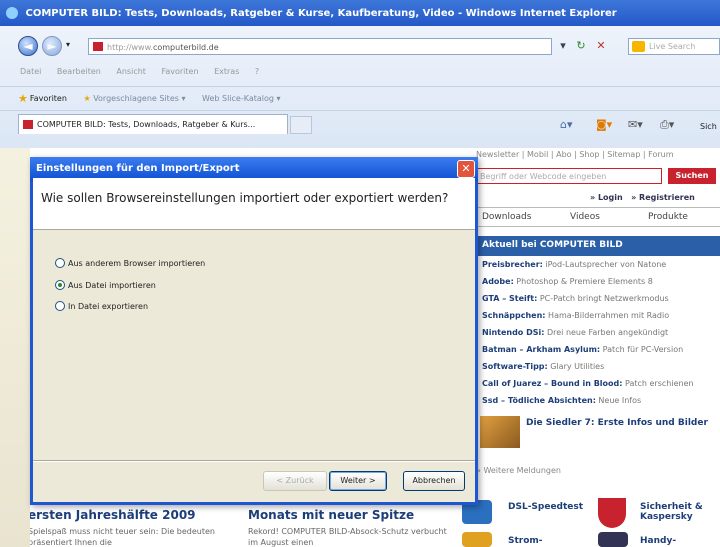 The image size is (720, 547). I want to click on search-placeholder: Live Search, so click(672, 46).